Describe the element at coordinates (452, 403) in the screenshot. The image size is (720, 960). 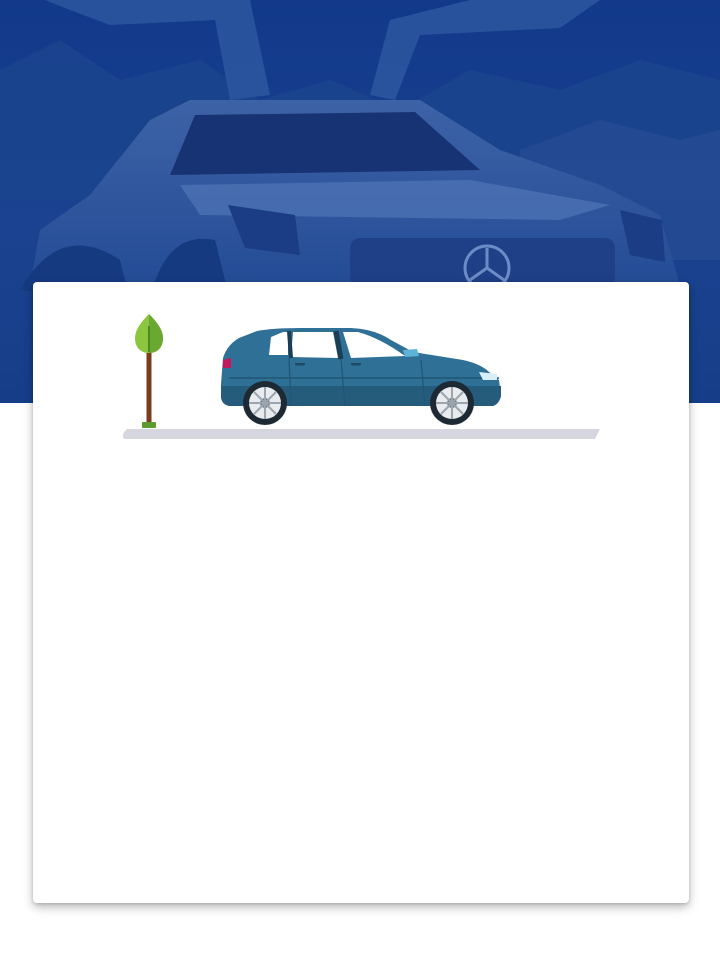
I see `front-wheel` at that location.